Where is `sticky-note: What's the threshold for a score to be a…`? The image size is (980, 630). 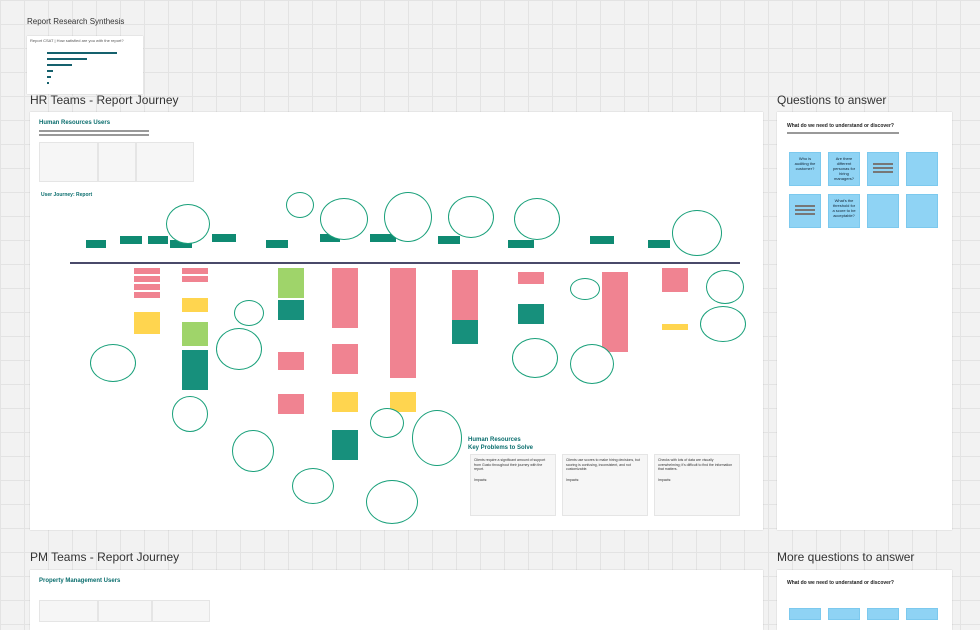 sticky-note: What's the threshold for a score to be a… is located at coordinates (844, 211).